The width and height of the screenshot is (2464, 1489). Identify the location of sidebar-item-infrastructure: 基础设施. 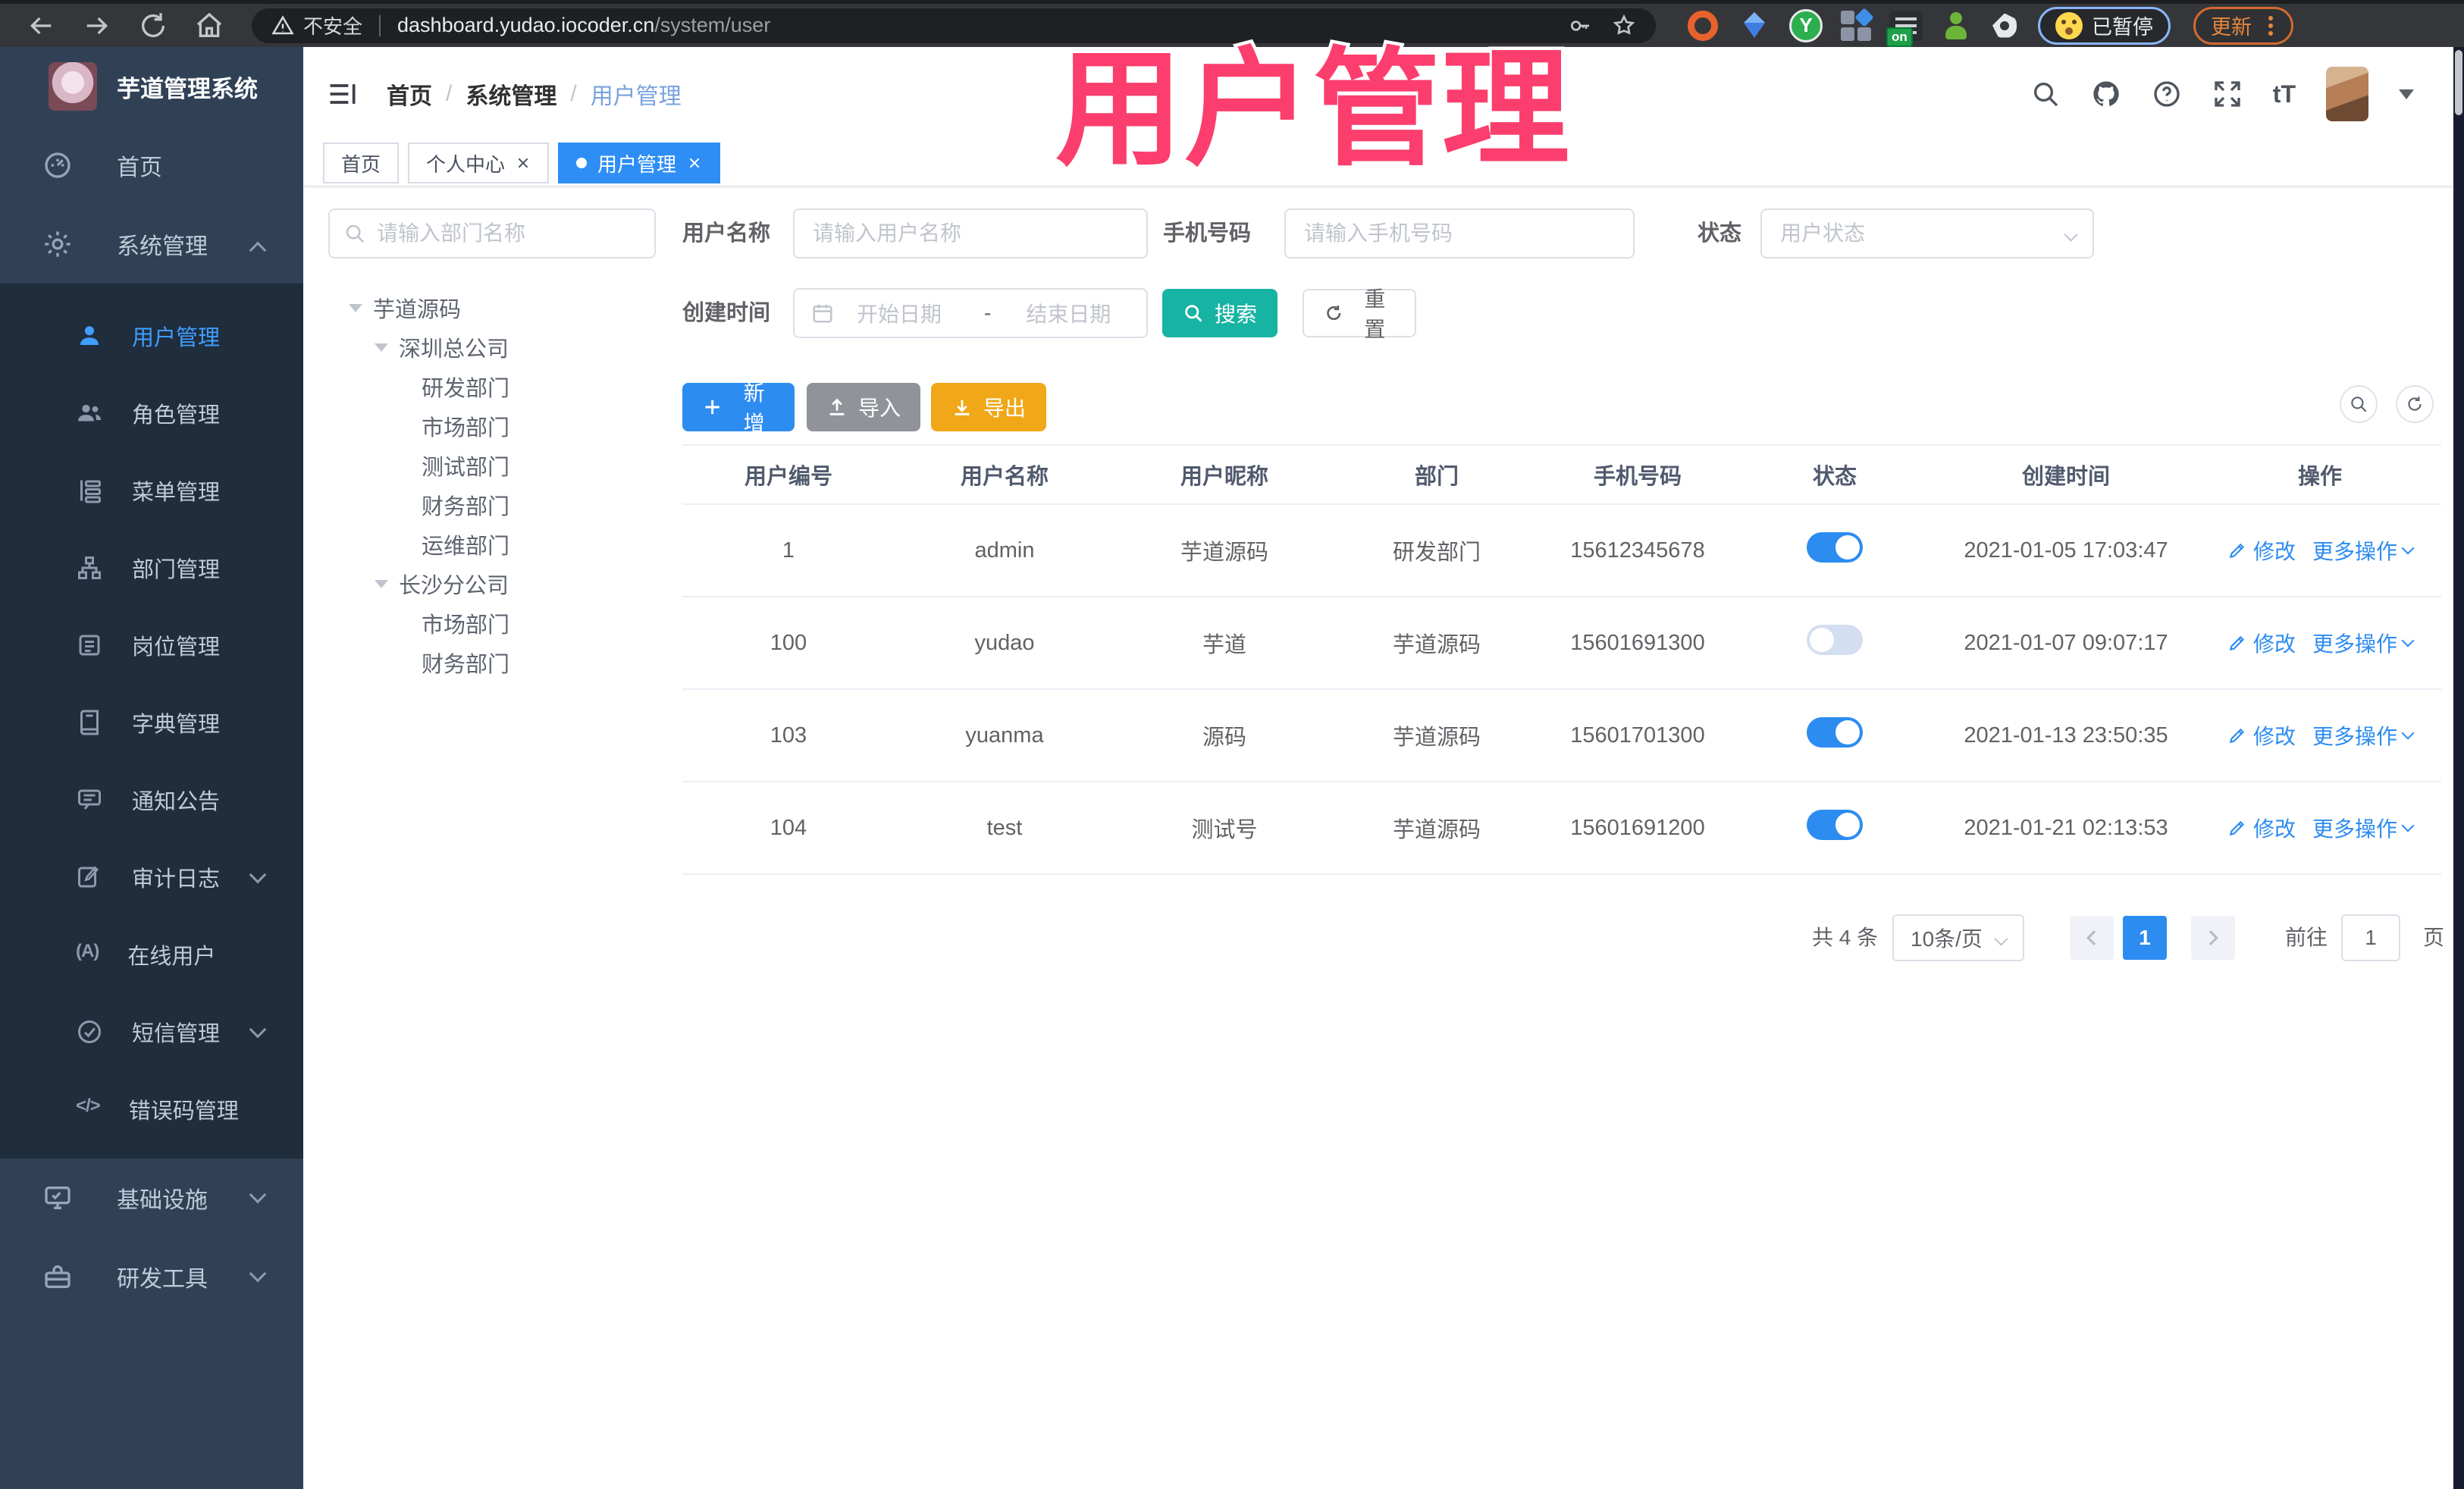
(151, 1197).